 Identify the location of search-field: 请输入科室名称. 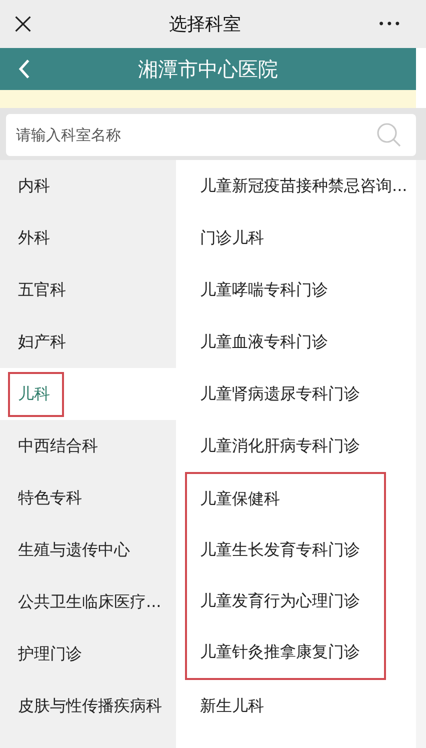
(211, 135).